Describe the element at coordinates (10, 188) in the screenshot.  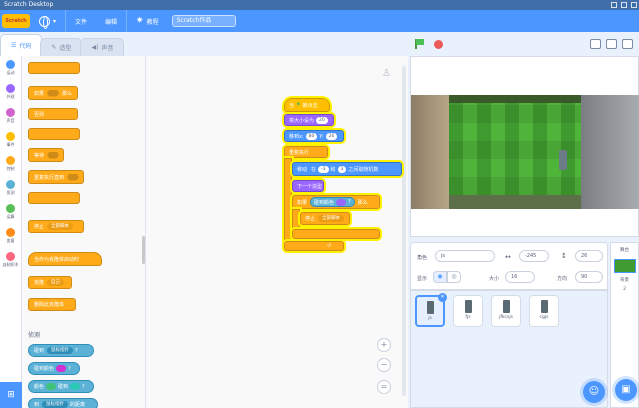
I see `category-item: 侦测` at that location.